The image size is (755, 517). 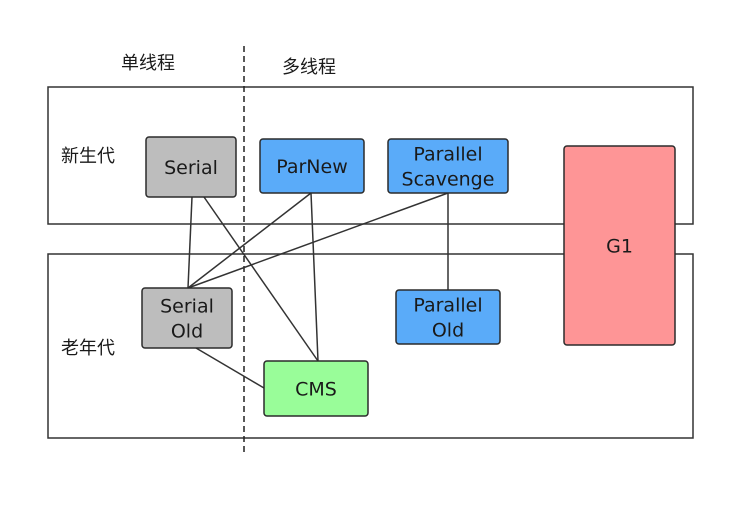 What do you see at coordinates (88, 348) in the screenshot?
I see `old-generation-label: 老年代` at bounding box center [88, 348].